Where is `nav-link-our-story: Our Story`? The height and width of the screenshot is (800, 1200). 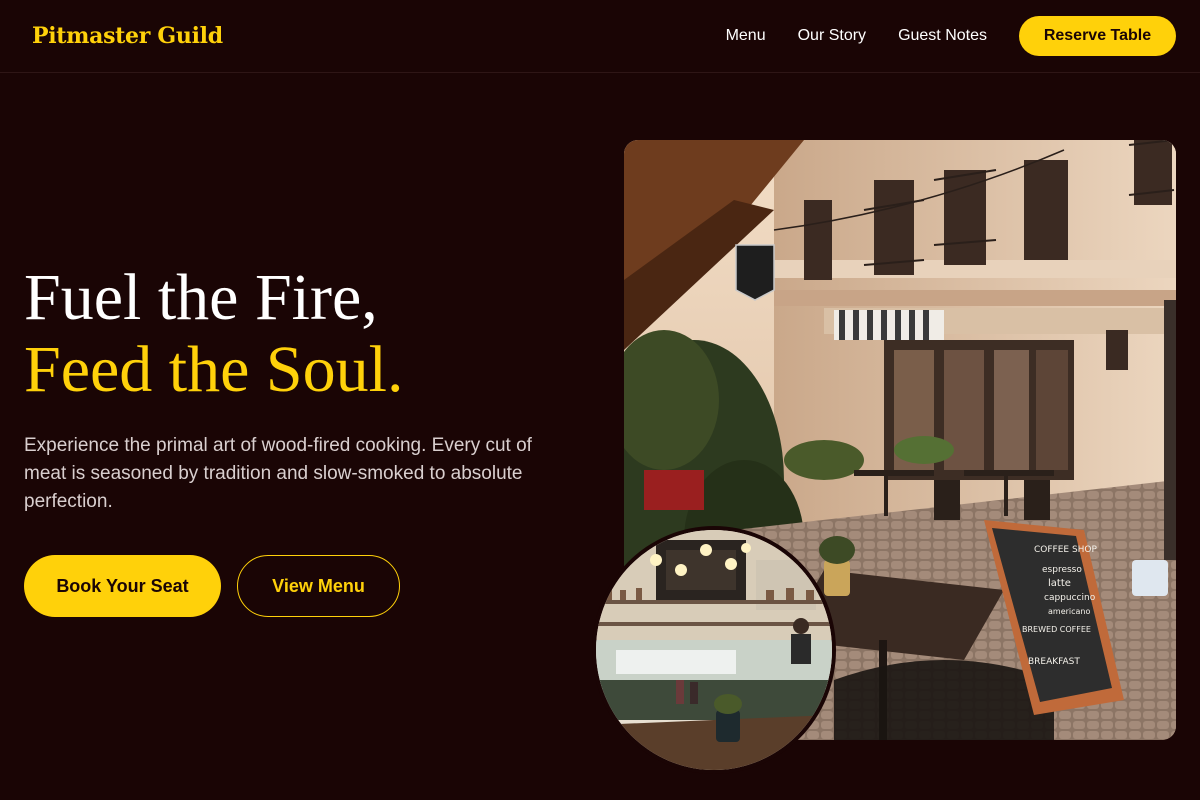 nav-link-our-story: Our Story is located at coordinates (832, 36).